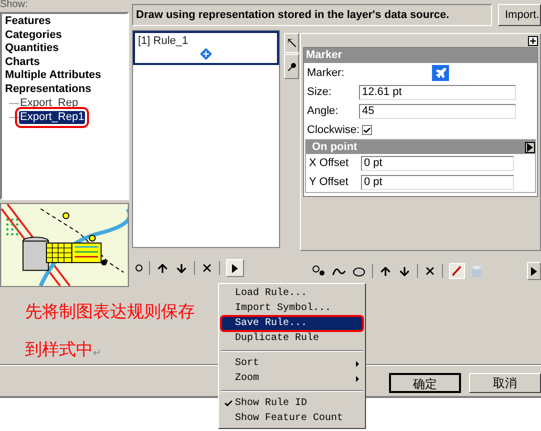 This screenshot has width=541, height=431. Describe the element at coordinates (505, 383) in the screenshot. I see `dialog-button: 取消` at that location.